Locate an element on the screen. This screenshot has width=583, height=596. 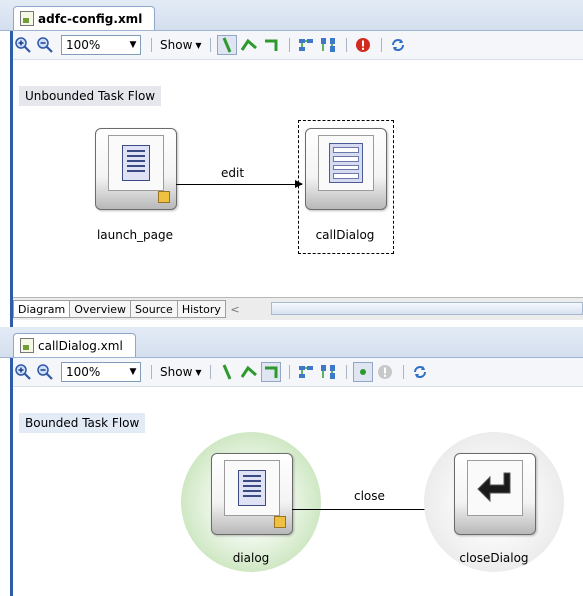
task-flow-call-box is located at coordinates (346, 169).